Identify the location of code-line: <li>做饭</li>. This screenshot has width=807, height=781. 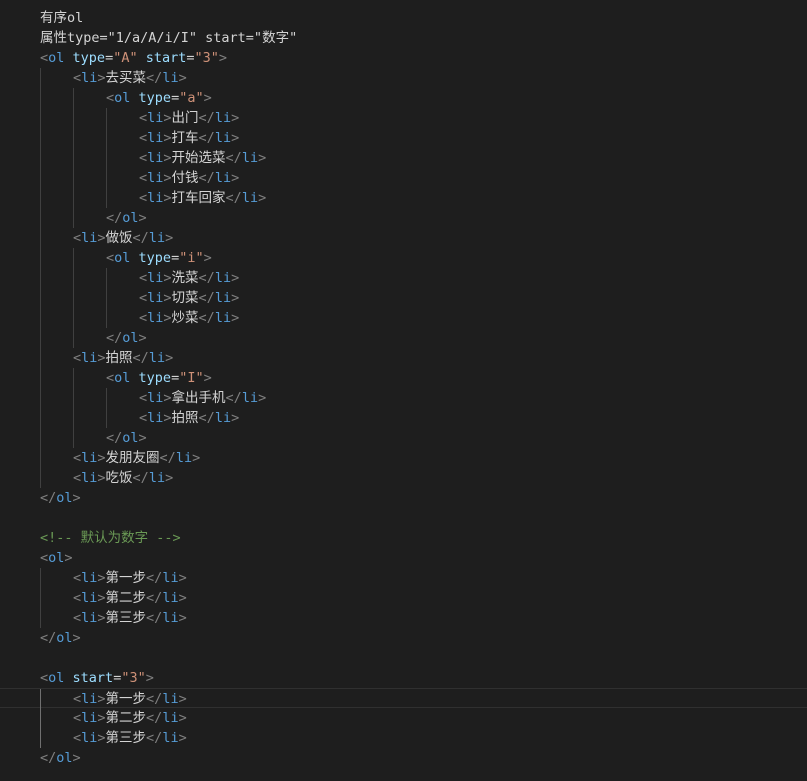
(403, 238).